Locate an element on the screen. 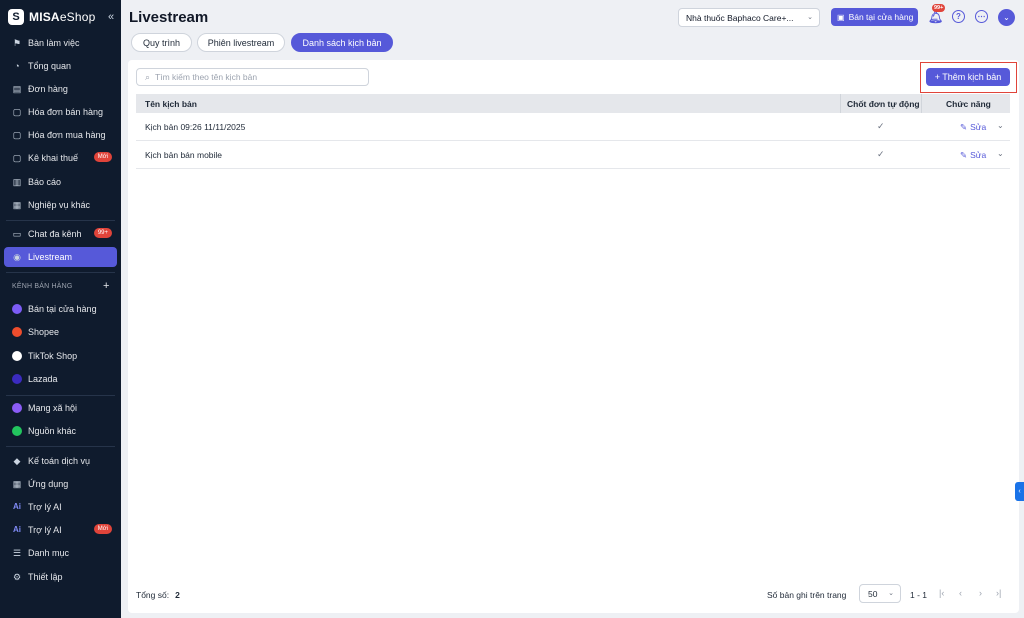 Image resolution: width=1024 pixels, height=618 pixels. tab-phien-livestream: Phiên livestream is located at coordinates (241, 42).